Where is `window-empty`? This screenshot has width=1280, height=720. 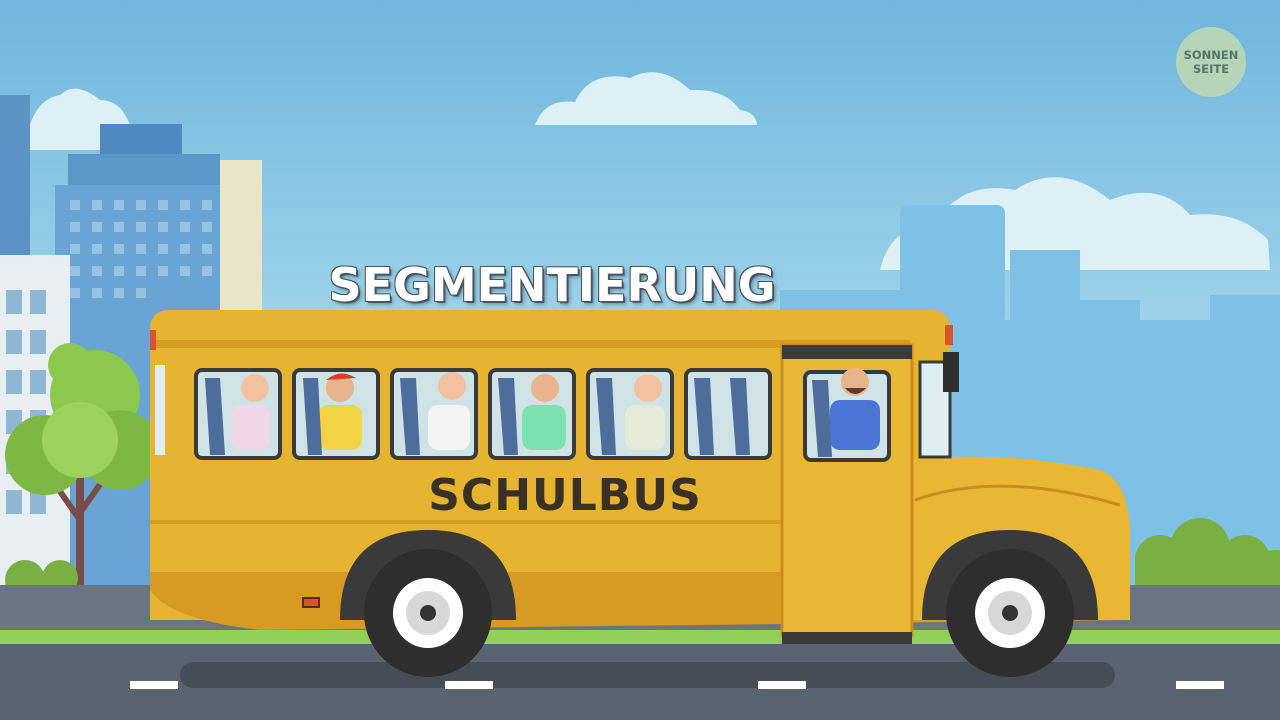 window-empty is located at coordinates (728, 414).